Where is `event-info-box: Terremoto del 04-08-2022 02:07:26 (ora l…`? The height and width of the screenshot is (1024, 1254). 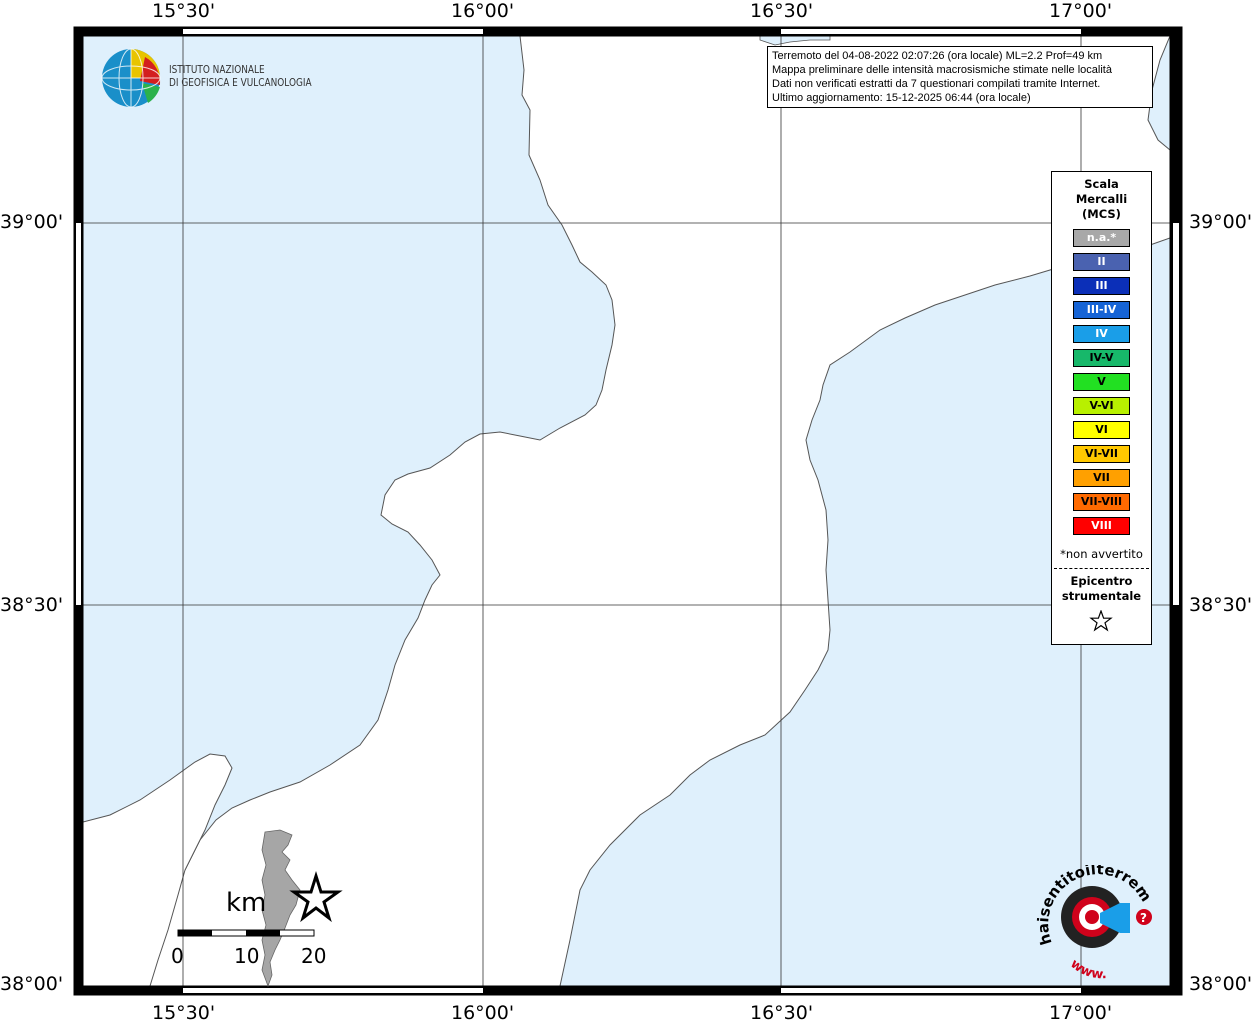 event-info-box: Terremoto del 04-08-2022 02:07:26 (ora l… is located at coordinates (960, 77).